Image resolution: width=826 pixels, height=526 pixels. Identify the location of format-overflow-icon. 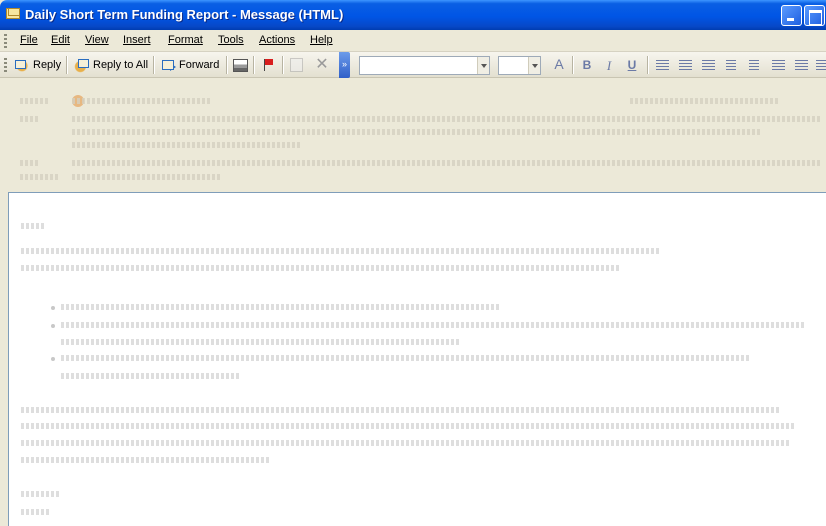
(821, 65).